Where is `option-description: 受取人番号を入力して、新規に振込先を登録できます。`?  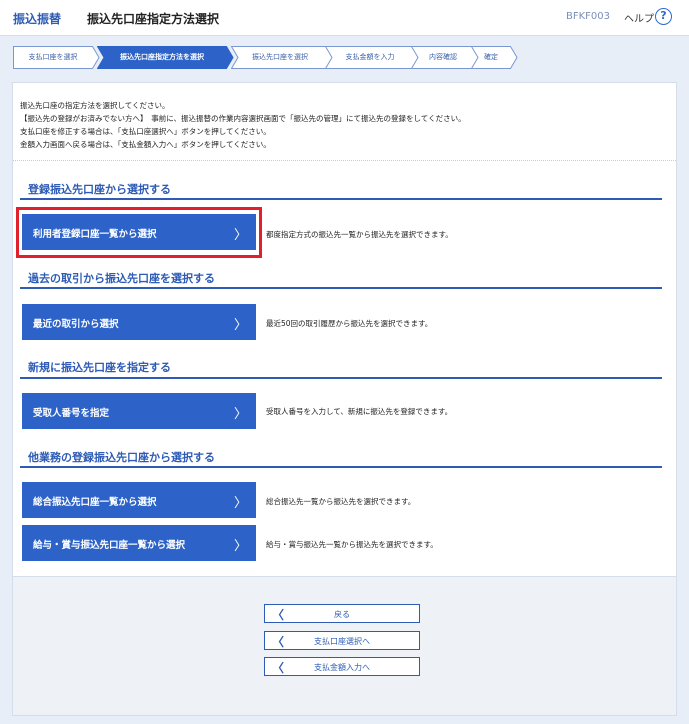
option-description: 受取人番号を入力して、新規に振込先を登録できます。 is located at coordinates (359, 411).